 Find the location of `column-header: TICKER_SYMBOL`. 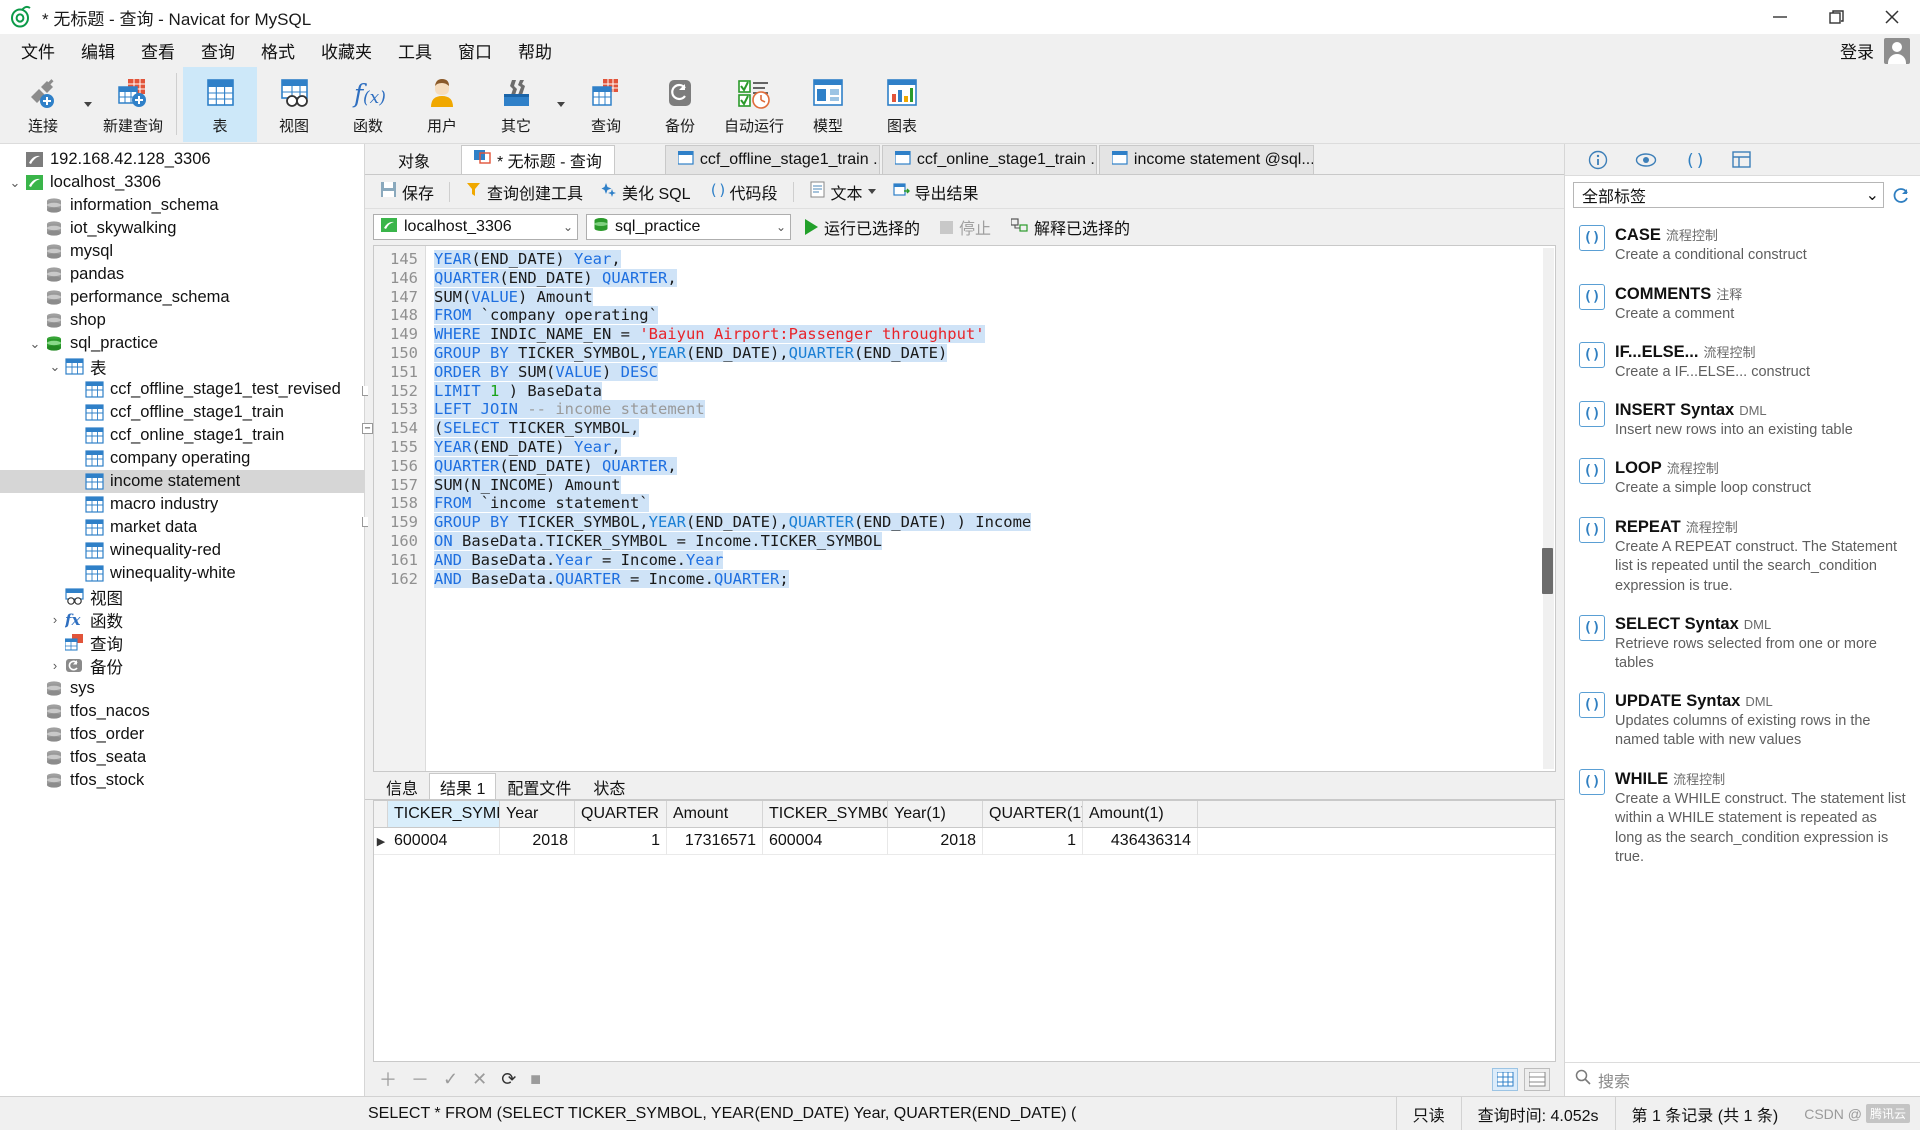

column-header: TICKER_SYMBOL is located at coordinates (444, 814).